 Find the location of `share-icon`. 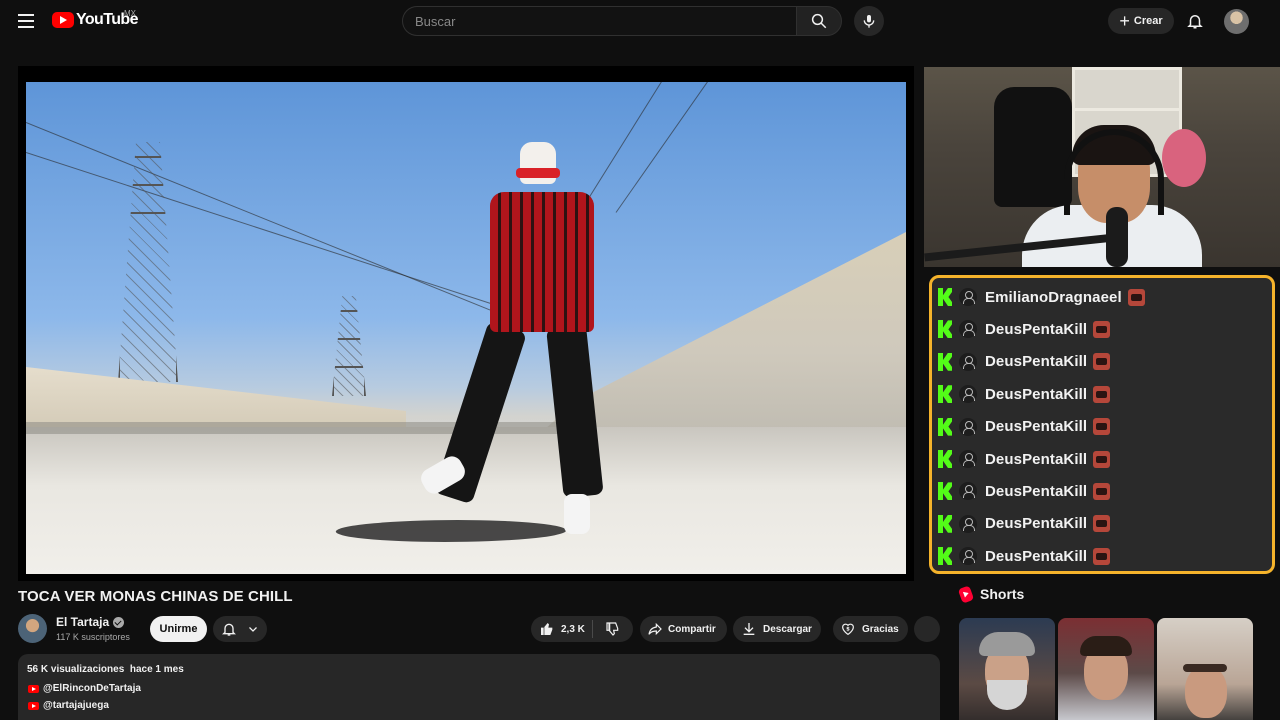

share-icon is located at coordinates (655, 629).